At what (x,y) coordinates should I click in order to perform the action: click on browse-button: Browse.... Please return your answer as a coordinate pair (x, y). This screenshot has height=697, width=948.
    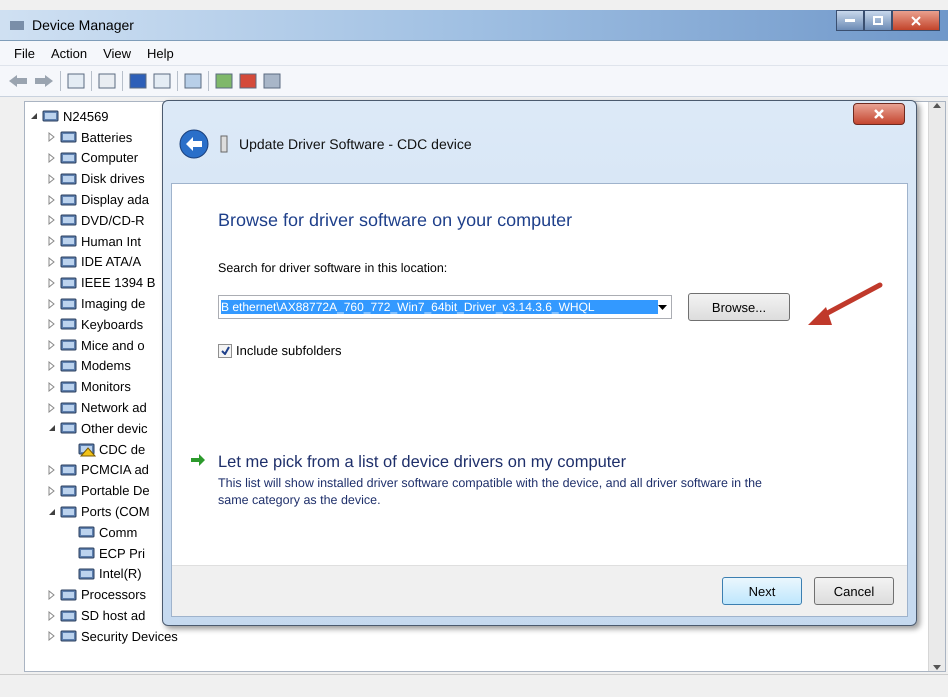
    Looking at the image, I should click on (739, 307).